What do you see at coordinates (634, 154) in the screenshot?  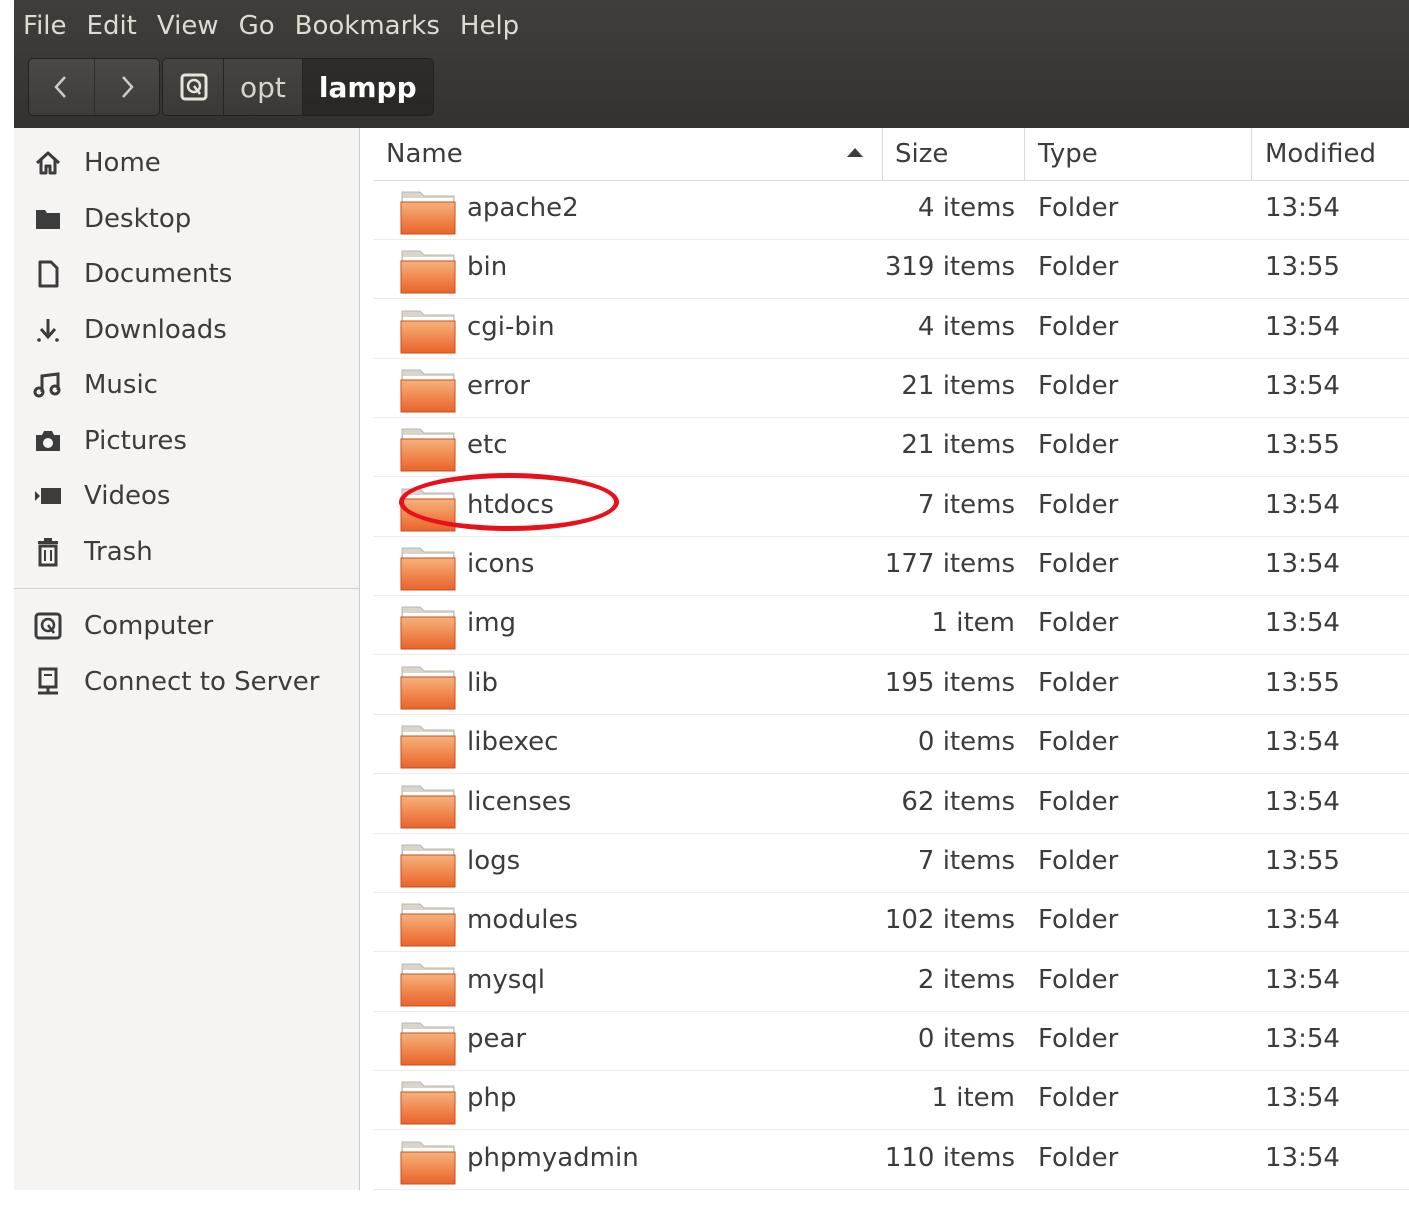 I see `column-header-name: Name` at bounding box center [634, 154].